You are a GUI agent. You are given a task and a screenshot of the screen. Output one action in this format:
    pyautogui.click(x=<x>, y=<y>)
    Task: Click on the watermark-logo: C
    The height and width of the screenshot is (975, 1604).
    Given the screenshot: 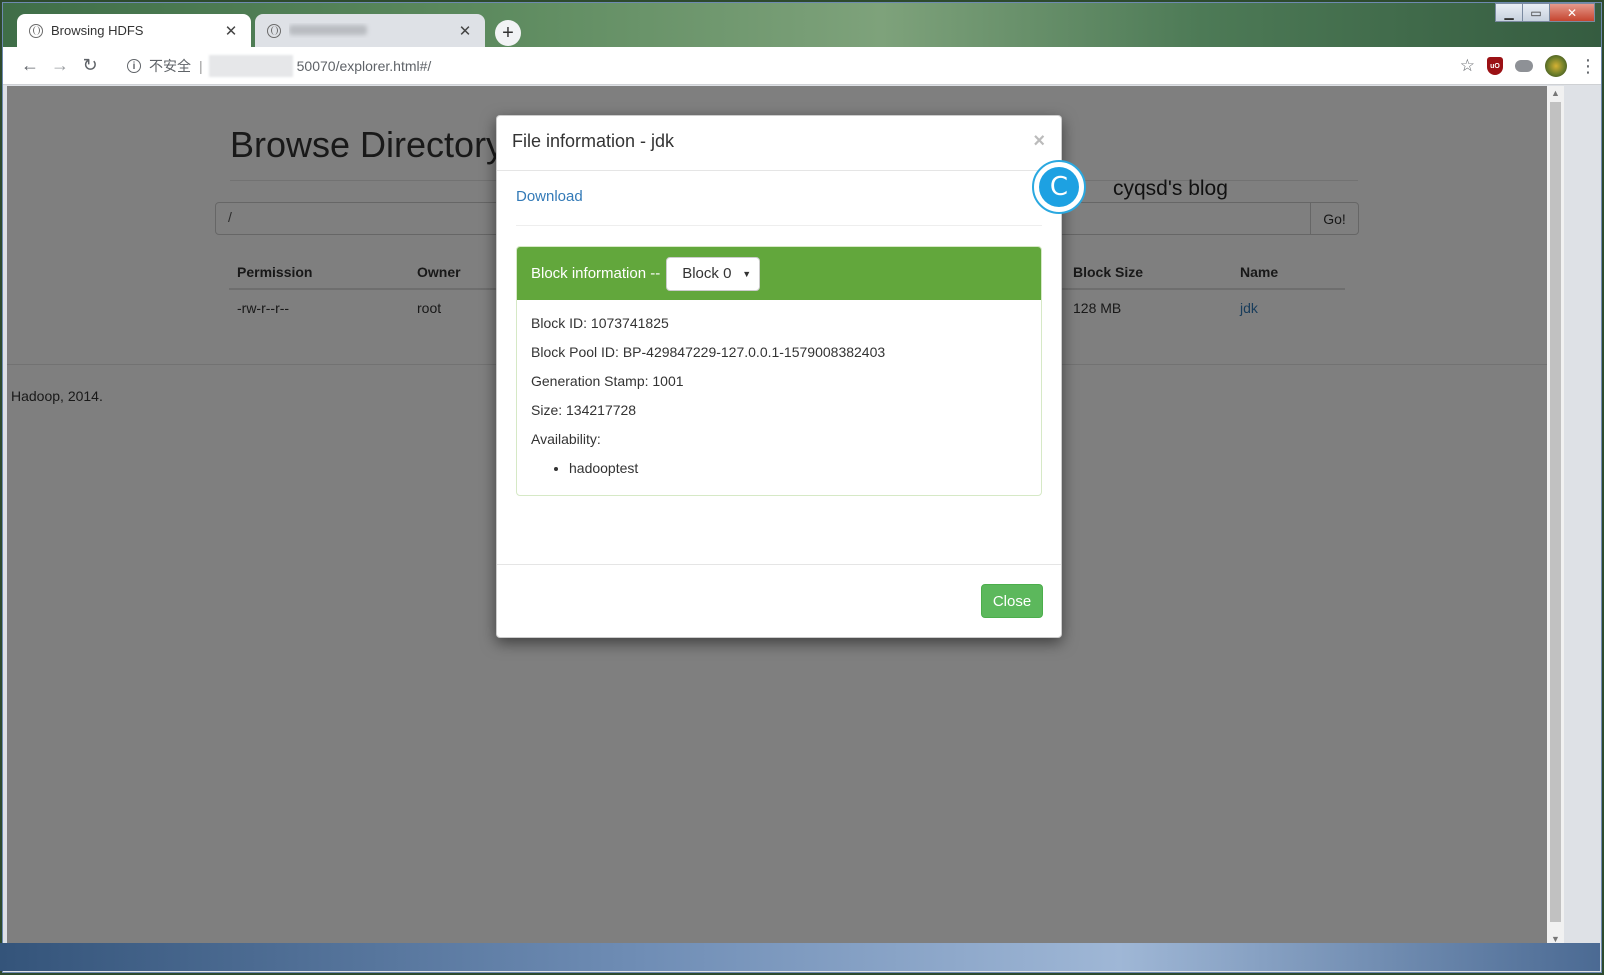 What is the action you would take?
    pyautogui.click(x=1059, y=187)
    